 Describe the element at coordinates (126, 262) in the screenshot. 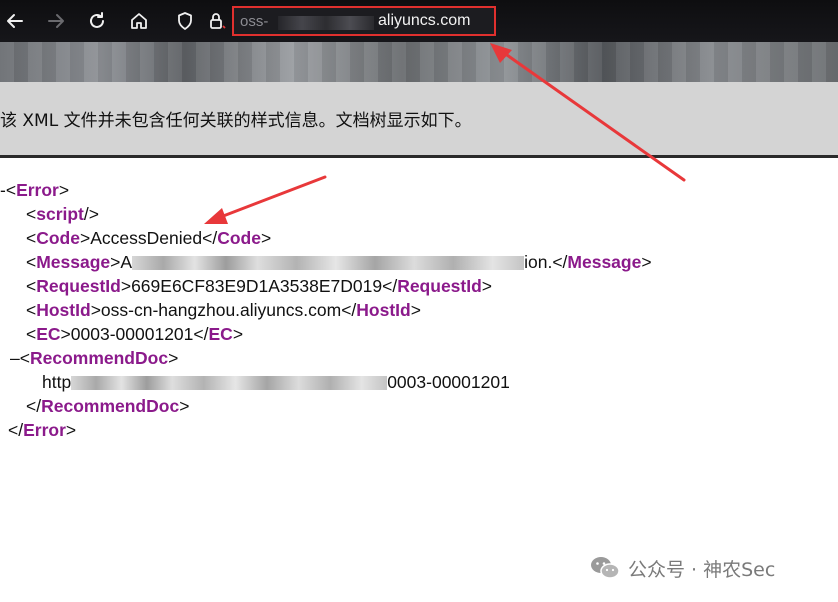

I see `message-start: A` at that location.